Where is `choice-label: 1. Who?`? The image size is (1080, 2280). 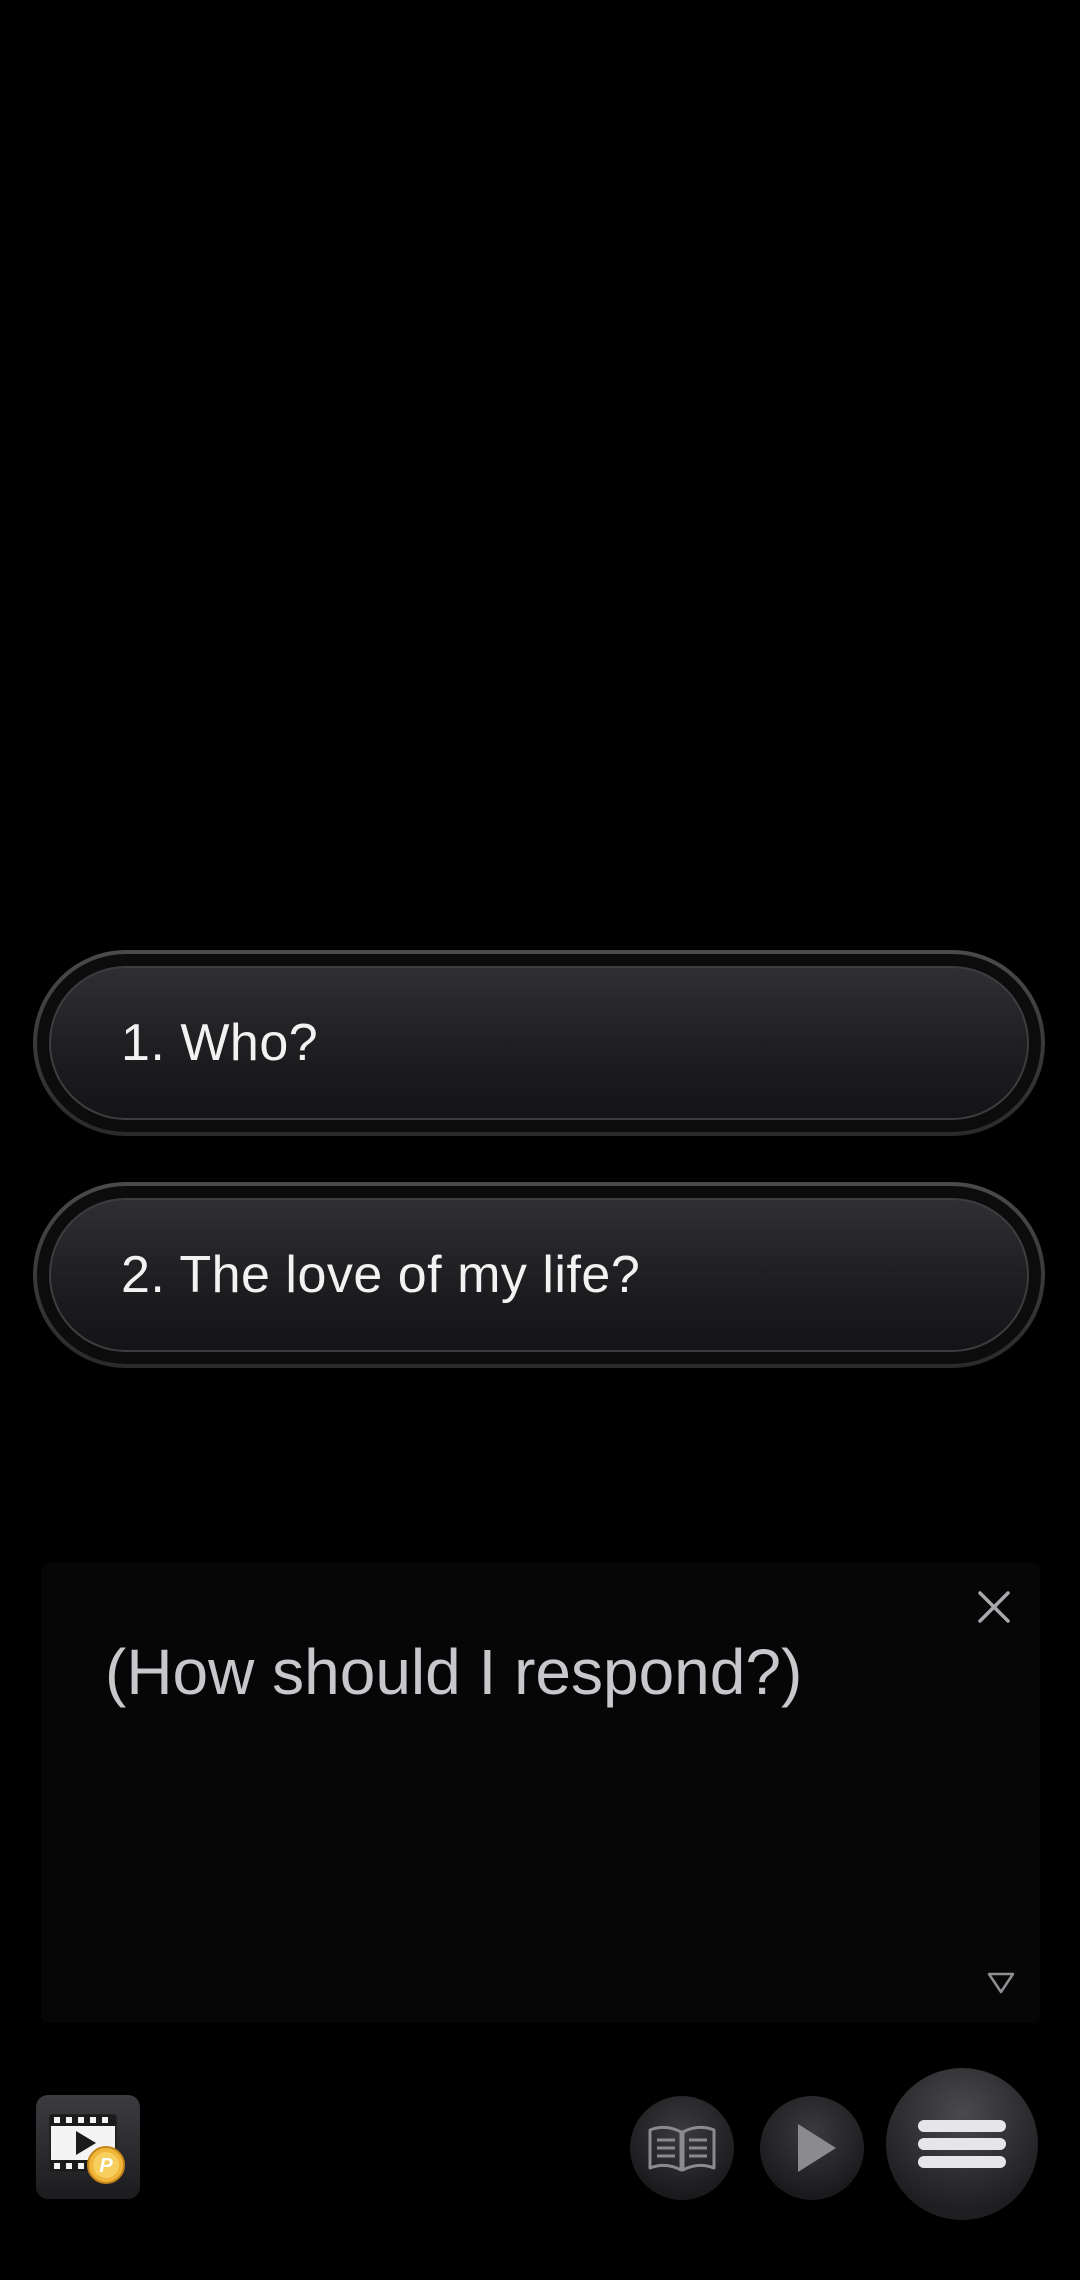
choice-label: 1. Who? is located at coordinates (220, 1043).